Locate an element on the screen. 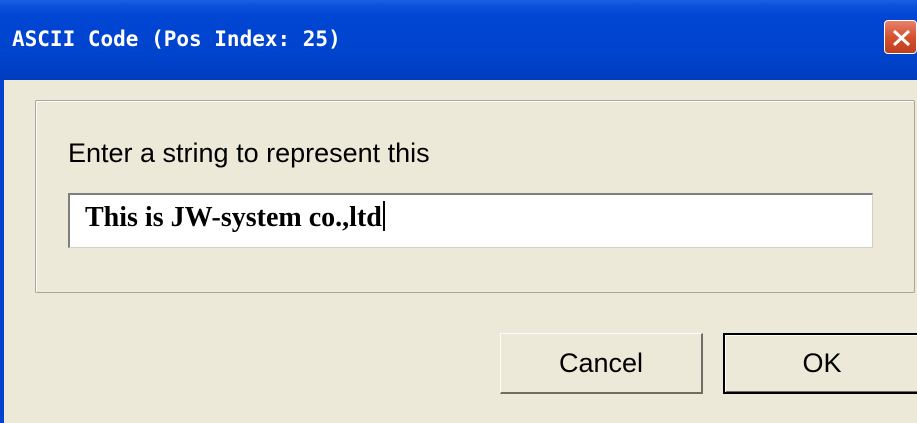 The height and width of the screenshot is (423, 917). window-title: ASCII Code (Pos Index: 25) is located at coordinates (176, 39).